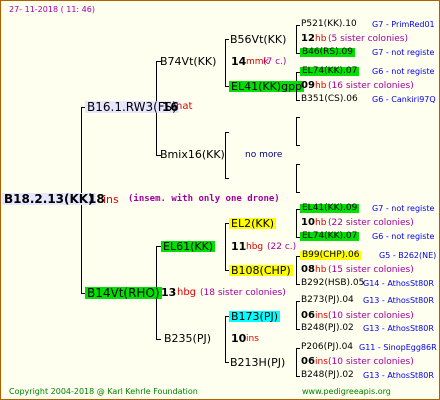  I want to click on dam-aa-year: 10, so click(308, 222).